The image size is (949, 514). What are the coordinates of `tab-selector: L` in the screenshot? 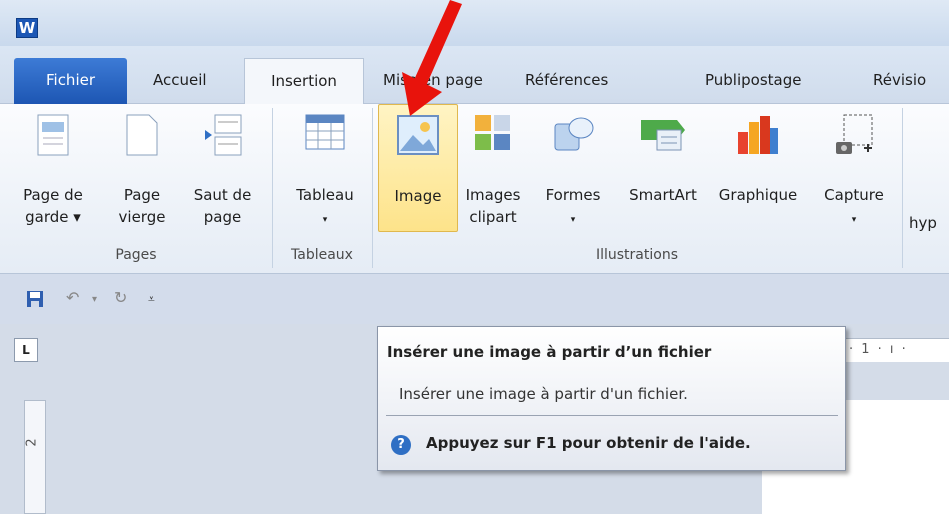 It's located at (26, 350).